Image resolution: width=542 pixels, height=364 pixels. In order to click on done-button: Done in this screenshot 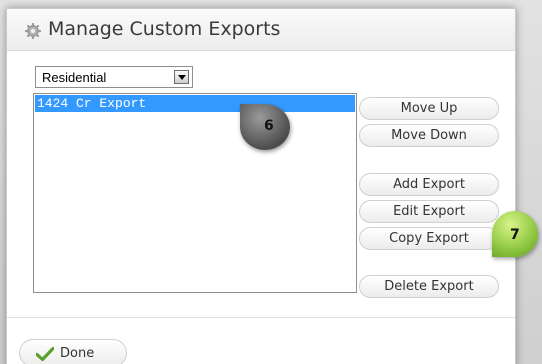, I will do `click(73, 351)`.